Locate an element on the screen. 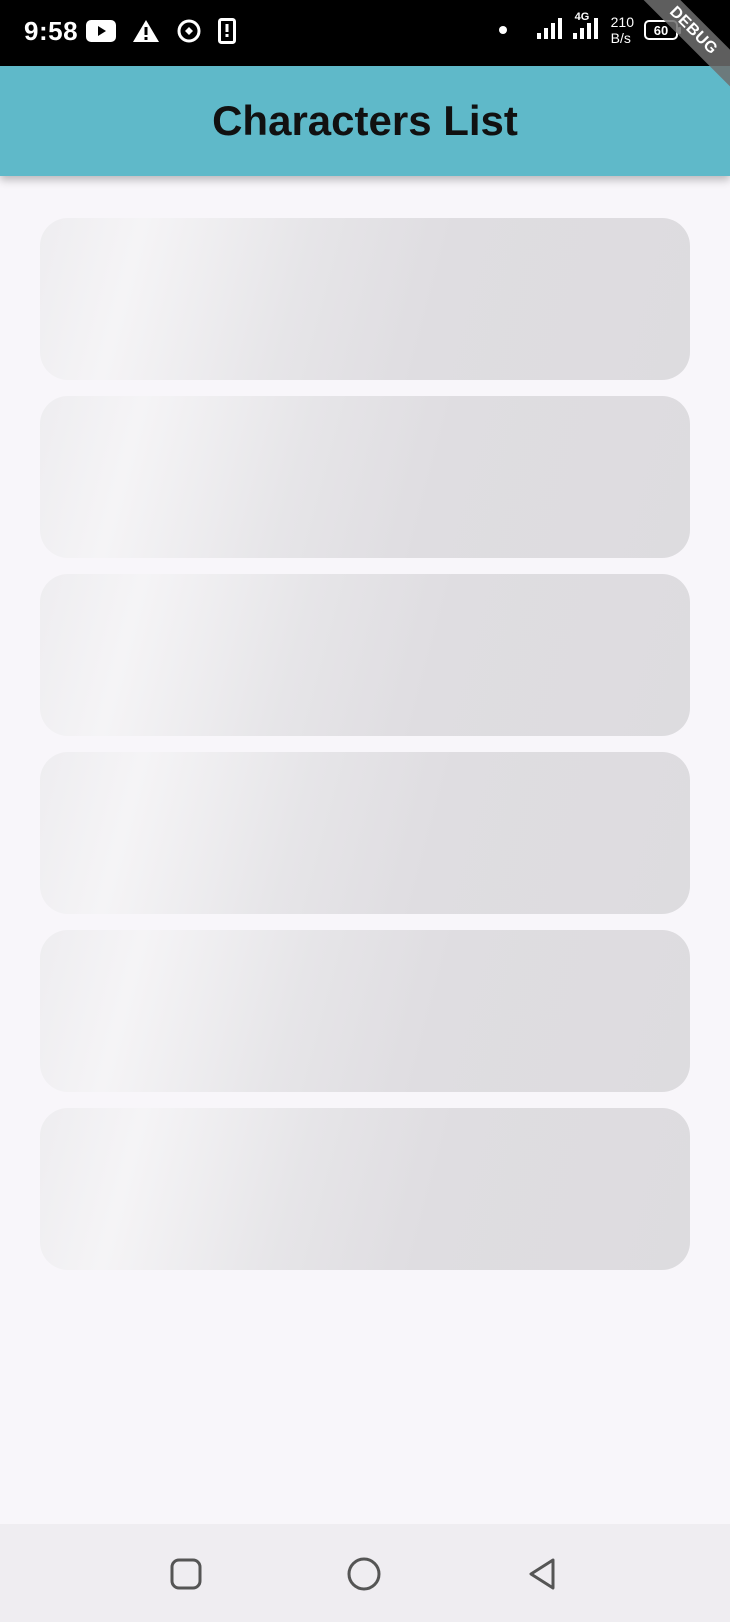 This screenshot has height=1622, width=730. network-type-label: 4G is located at coordinates (582, 16).